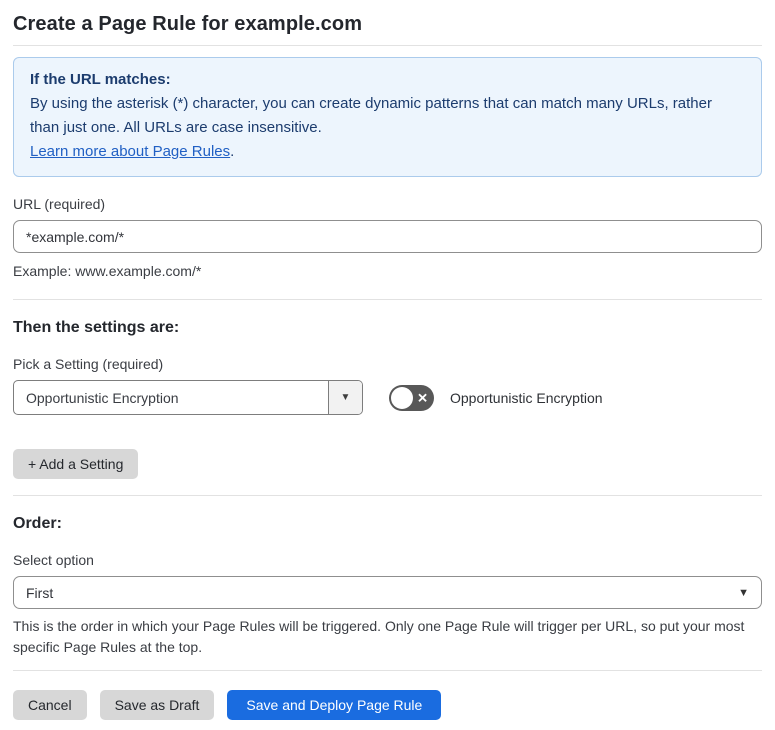  What do you see at coordinates (40, 592) in the screenshot?
I see `order-select-value: First` at bounding box center [40, 592].